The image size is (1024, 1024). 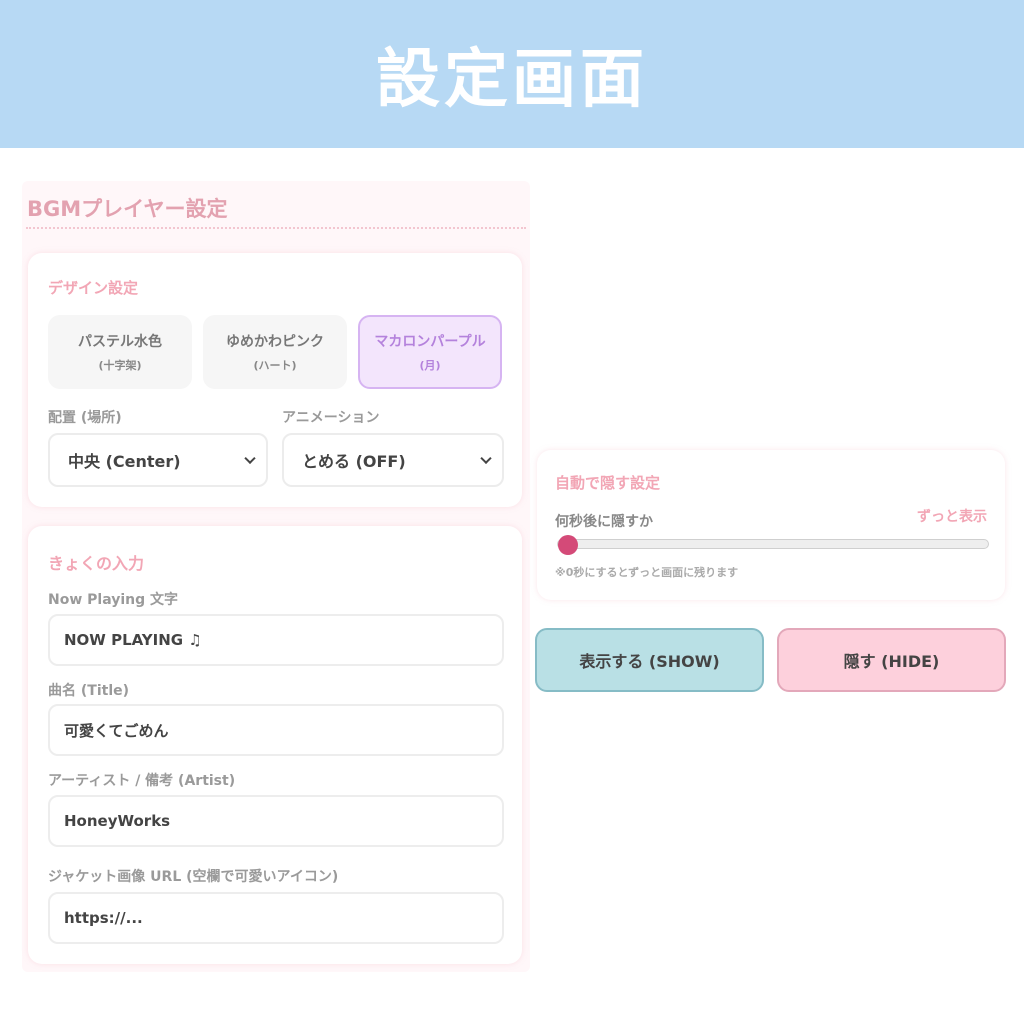 I want to click on title-label: 曲名 (Title), so click(x=89, y=691).